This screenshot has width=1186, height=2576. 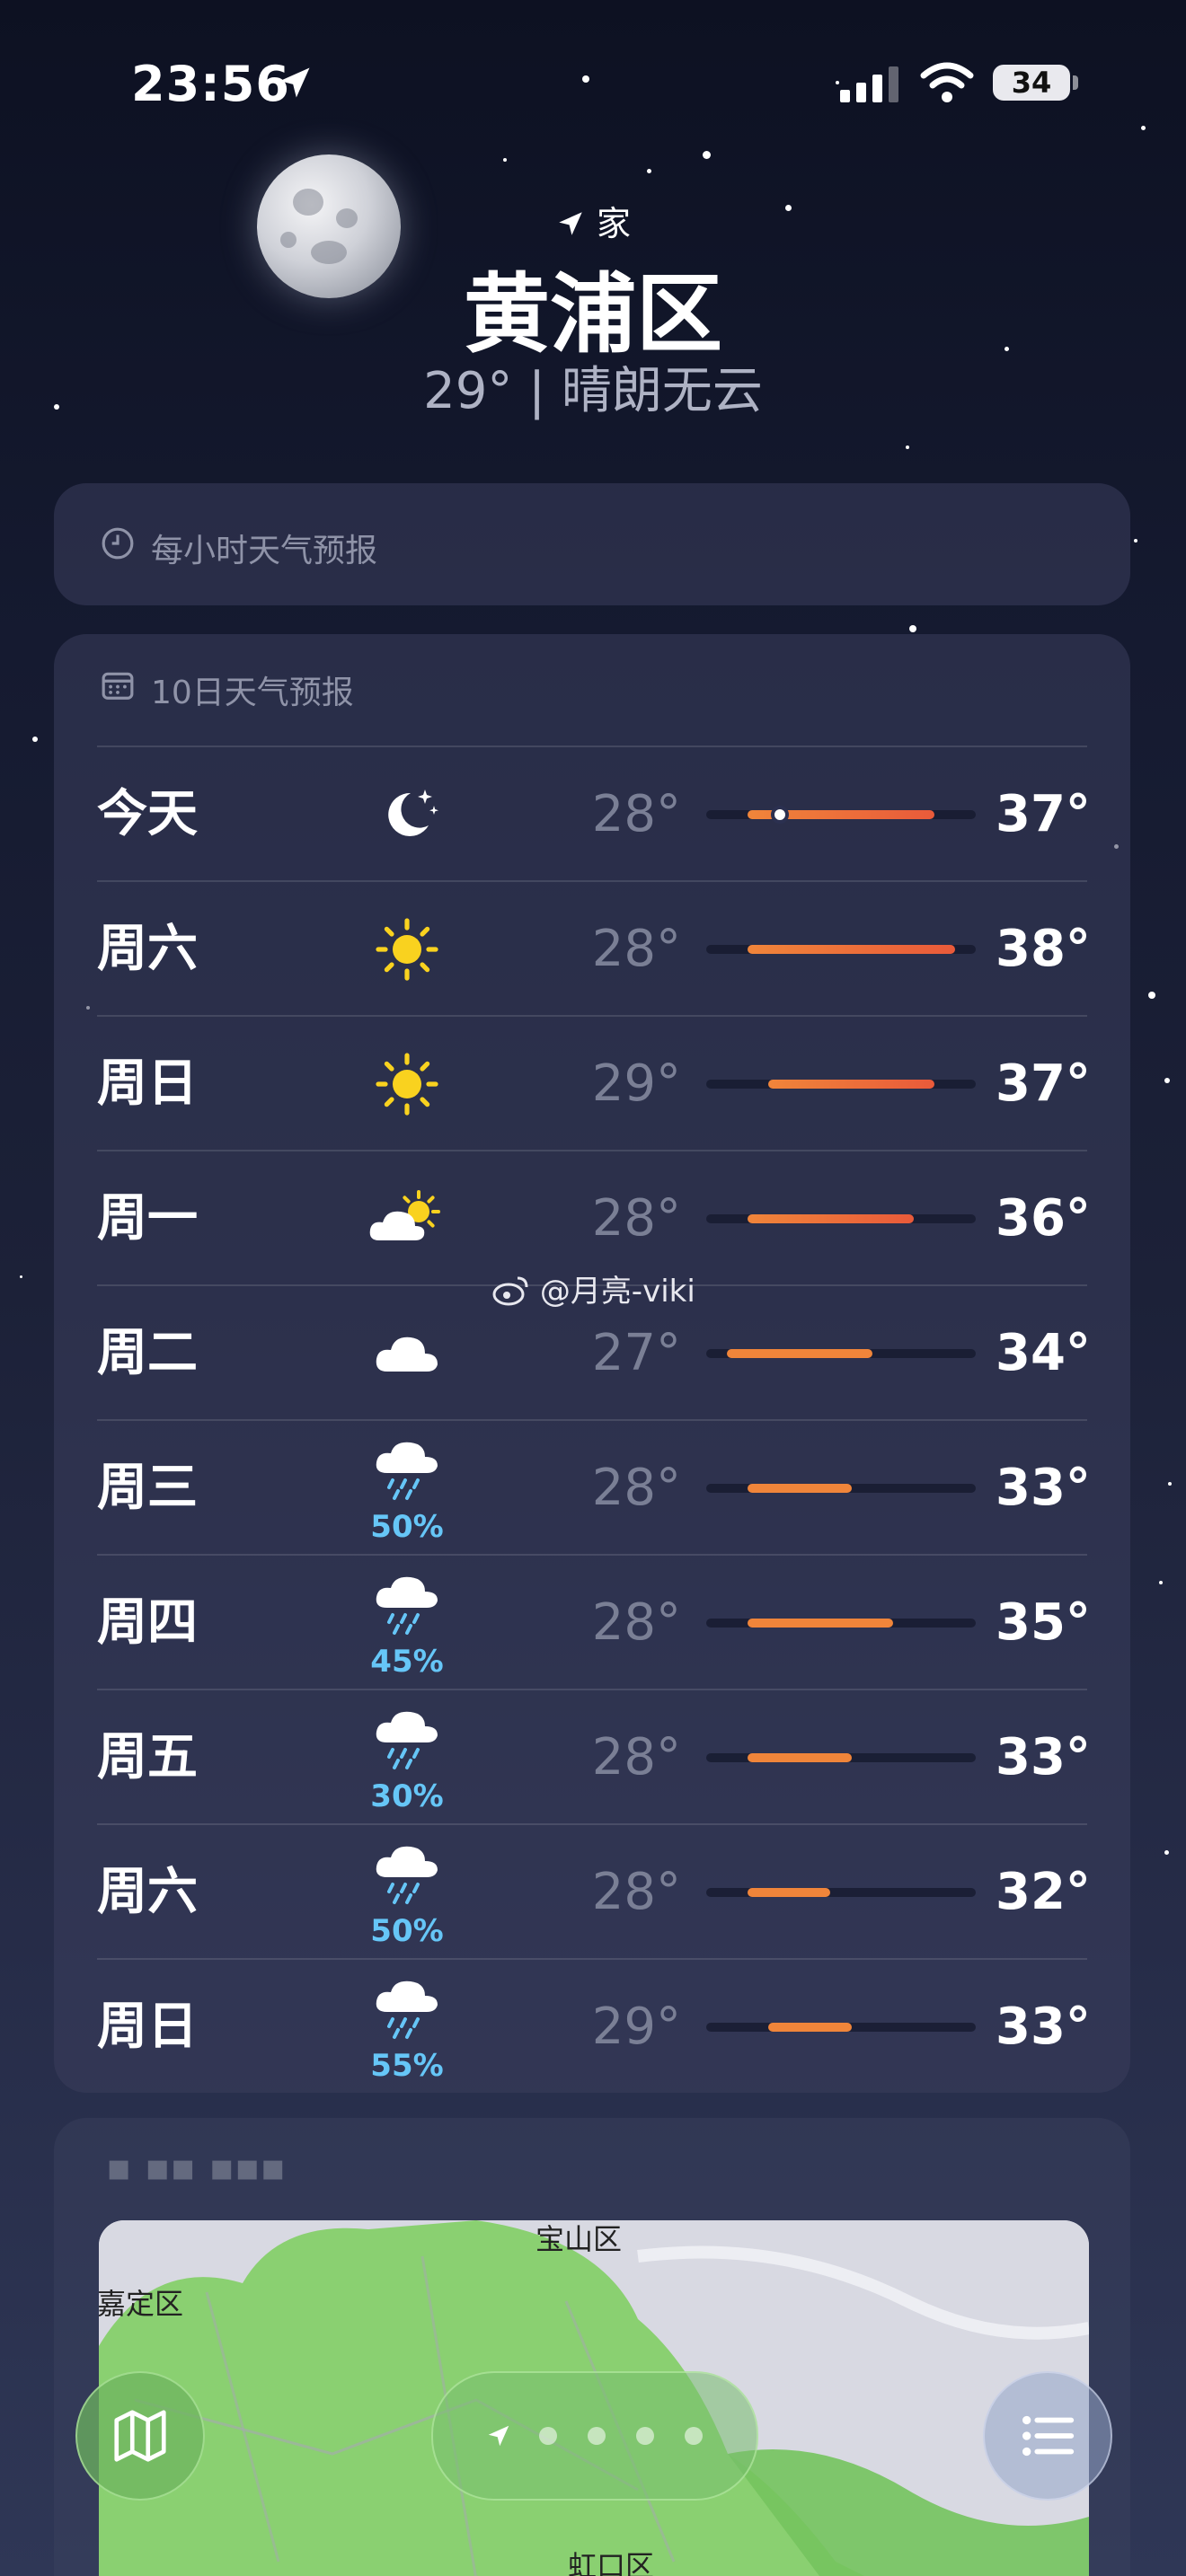 I want to click on high-temp: 38°, so click(x=1043, y=949).